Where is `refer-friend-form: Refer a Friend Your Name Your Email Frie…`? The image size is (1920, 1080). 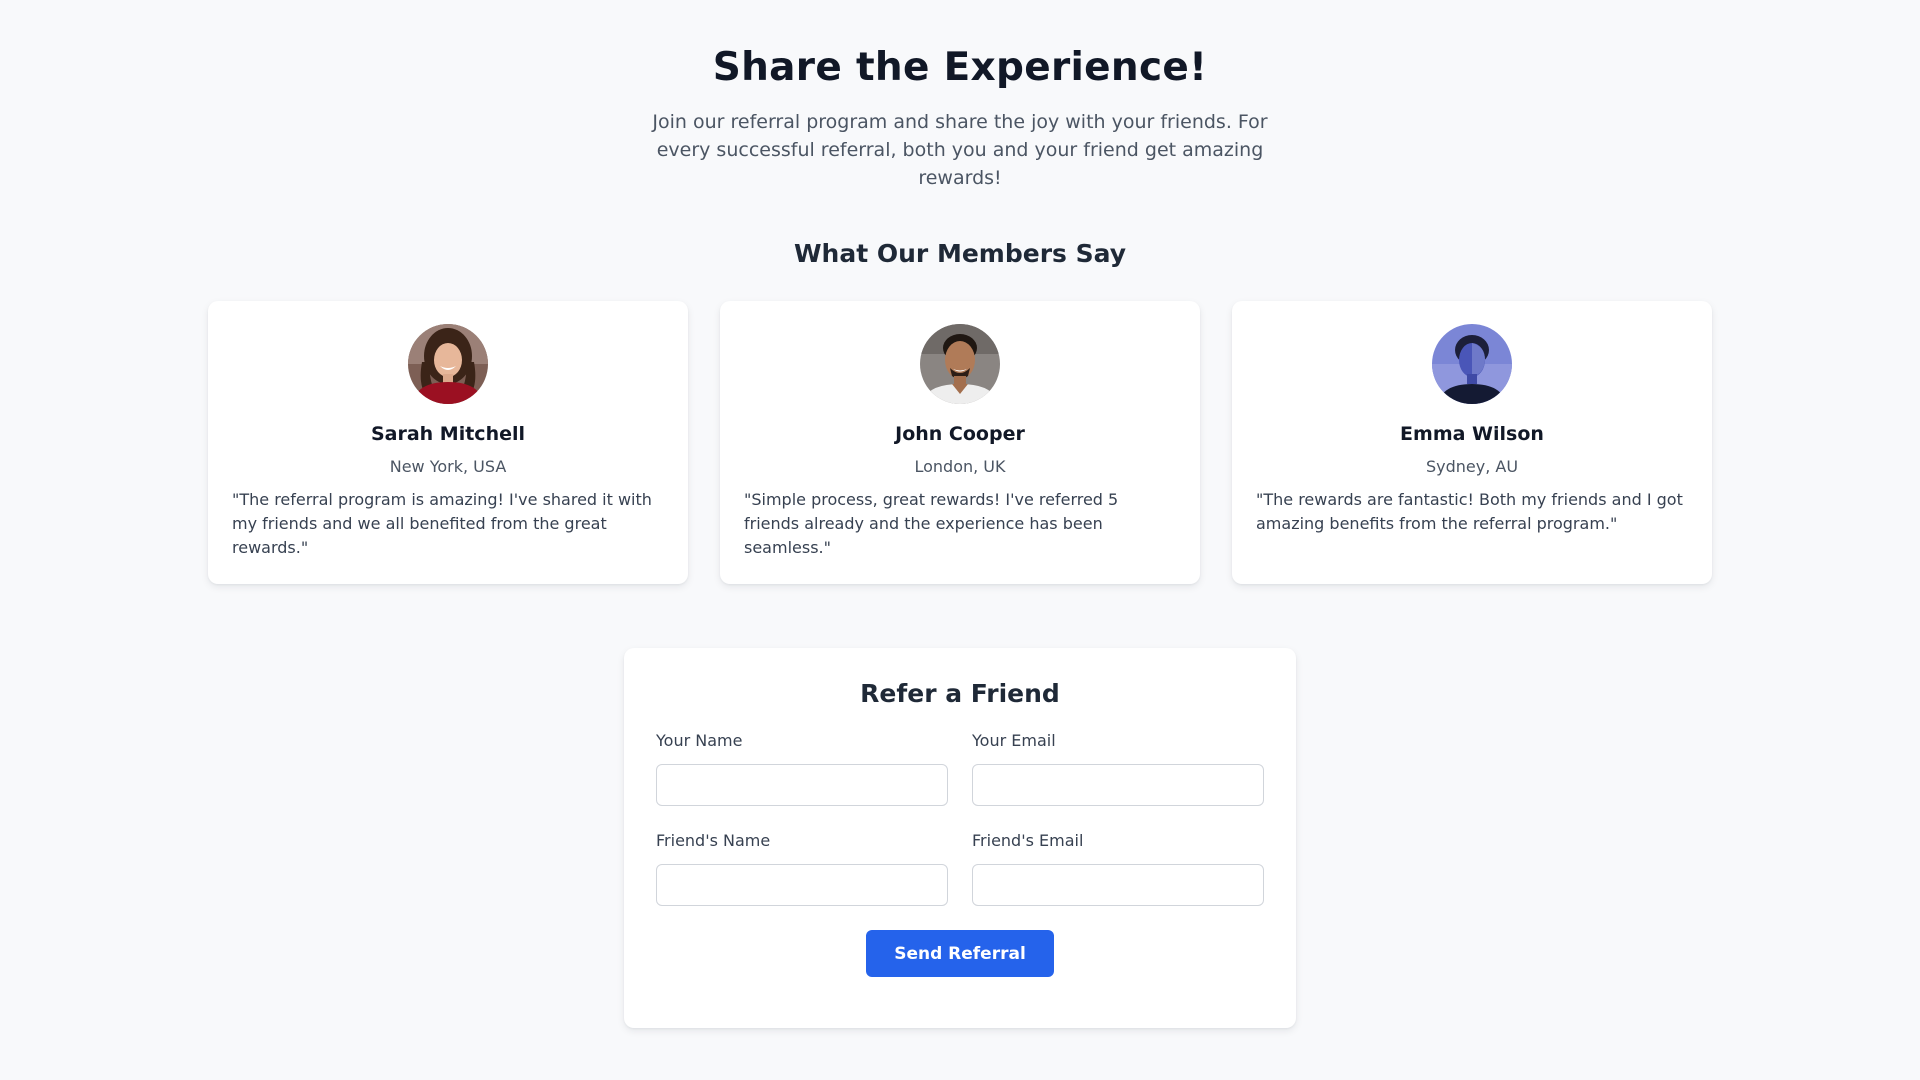
refer-friend-form: Refer a Friend Your Name Your Email Frie… is located at coordinates (960, 838).